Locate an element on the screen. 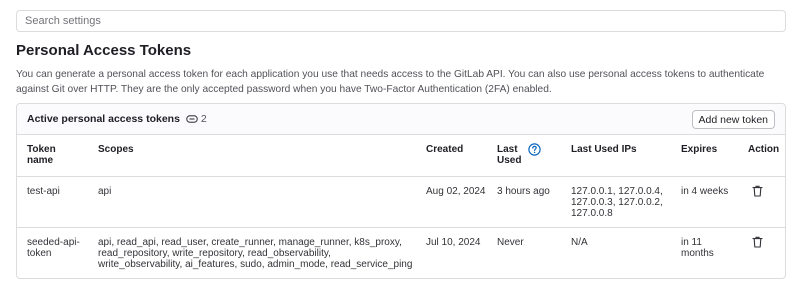 The width and height of the screenshot is (800, 281). token-count: 2 is located at coordinates (203, 119).